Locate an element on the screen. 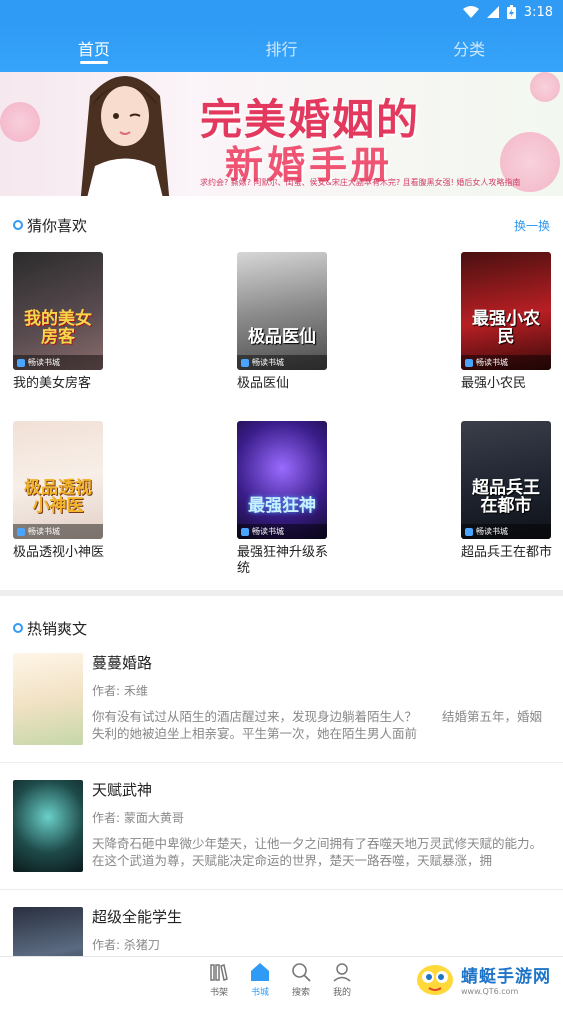  book-title: 最强狂神升级系统 is located at coordinates (283, 560).